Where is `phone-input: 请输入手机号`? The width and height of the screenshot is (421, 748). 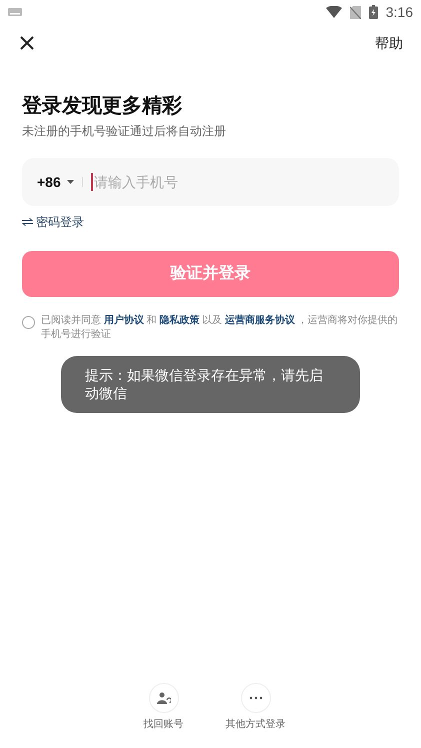 phone-input: 请输入手机号 is located at coordinates (239, 182).